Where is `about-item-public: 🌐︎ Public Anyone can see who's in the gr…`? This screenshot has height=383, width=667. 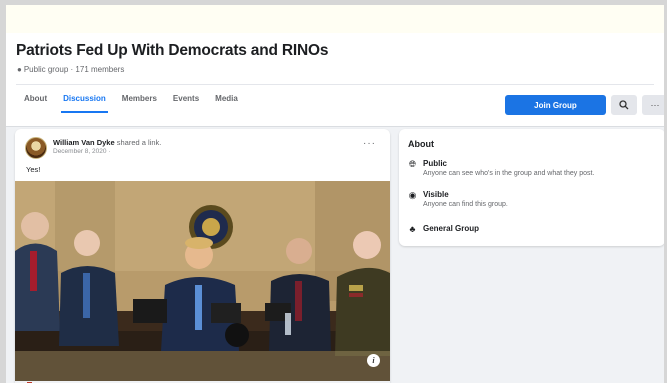 about-item-public: 🌐︎ Public Anyone can see who's in the gr… is located at coordinates (501, 168).